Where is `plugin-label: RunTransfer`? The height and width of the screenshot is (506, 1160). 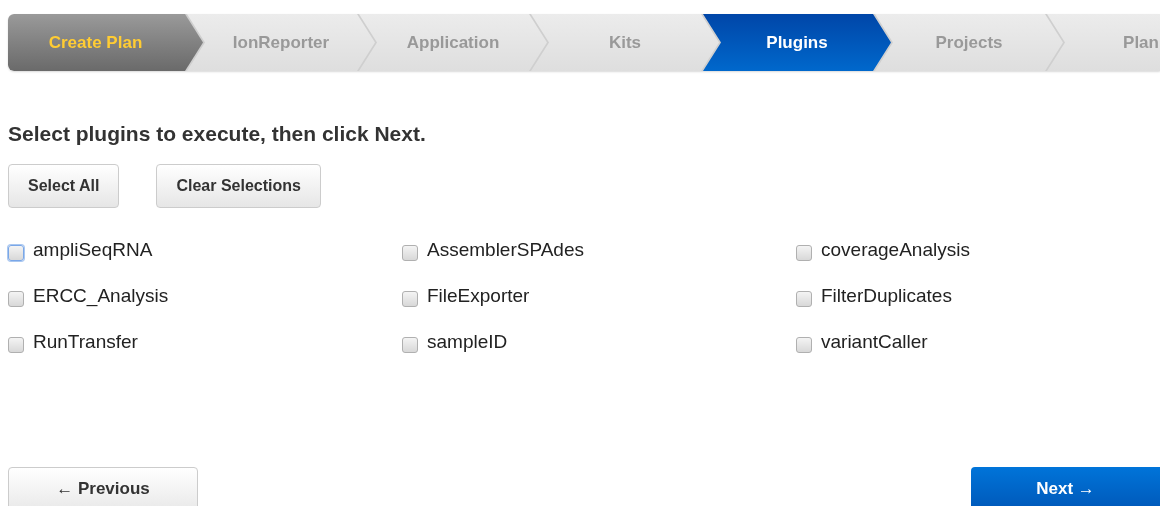 plugin-label: RunTransfer is located at coordinates (85, 341).